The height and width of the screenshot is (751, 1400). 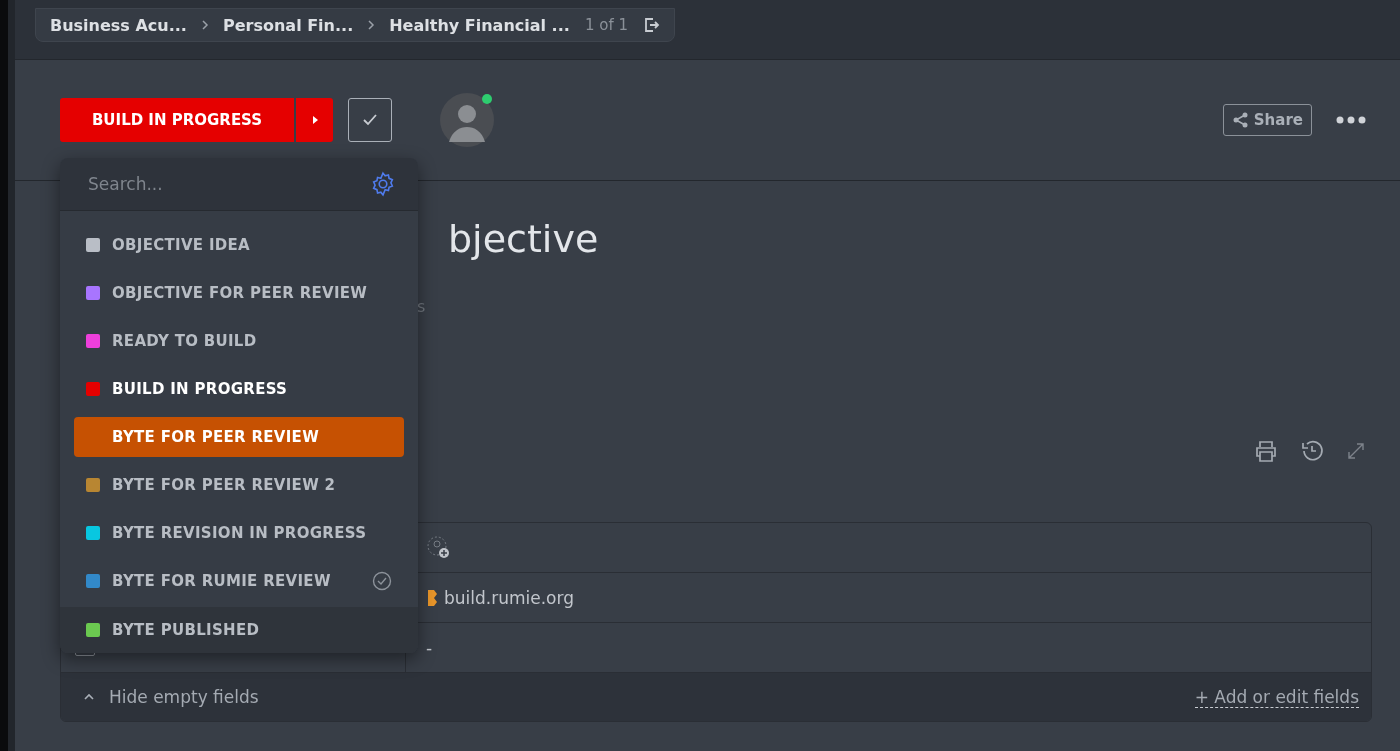 What do you see at coordinates (429, 647) in the screenshot?
I see `field-value: -` at bounding box center [429, 647].